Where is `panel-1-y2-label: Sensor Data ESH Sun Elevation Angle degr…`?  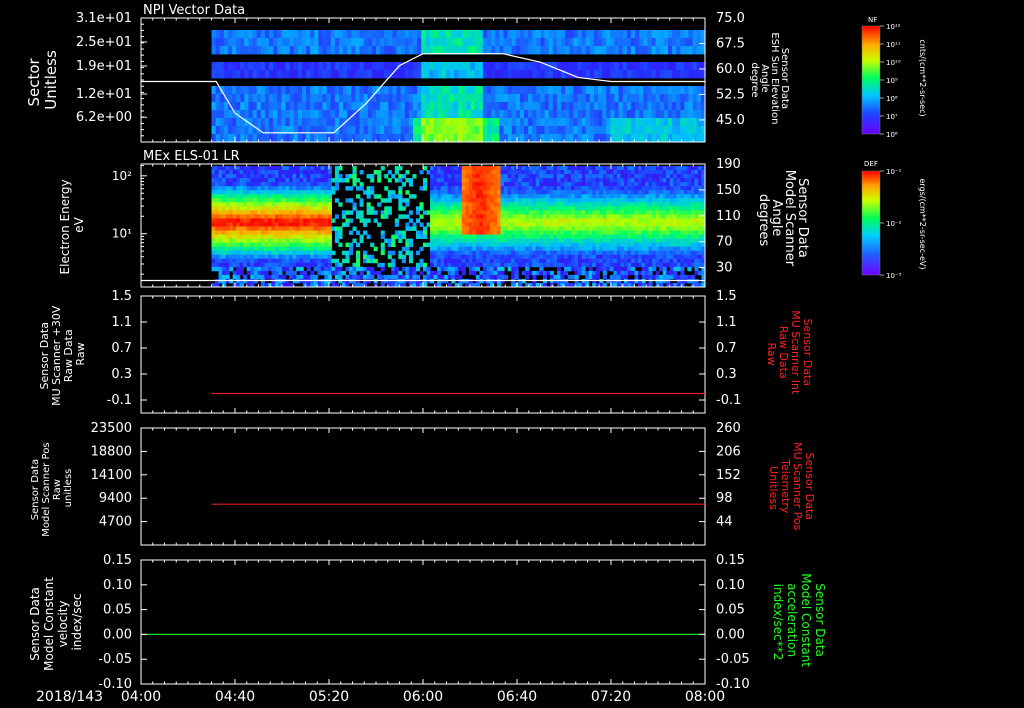
panel-1-y2-label: Sensor Data ESH Sun Elevation Angle degr… is located at coordinates (769, 79).